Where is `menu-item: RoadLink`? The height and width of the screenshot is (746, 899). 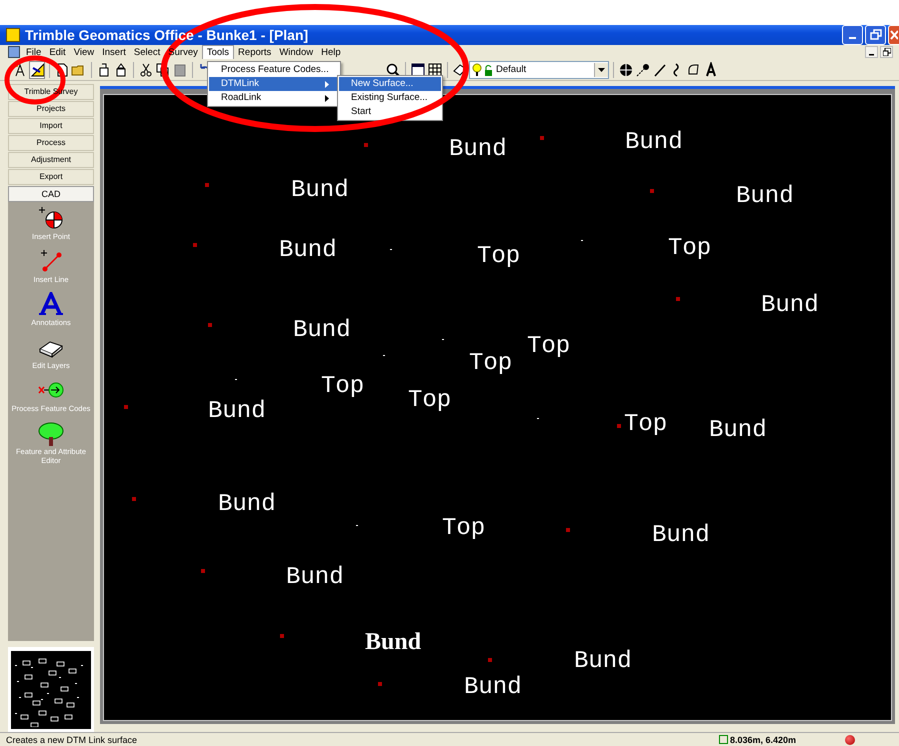 menu-item: RoadLink is located at coordinates (274, 98).